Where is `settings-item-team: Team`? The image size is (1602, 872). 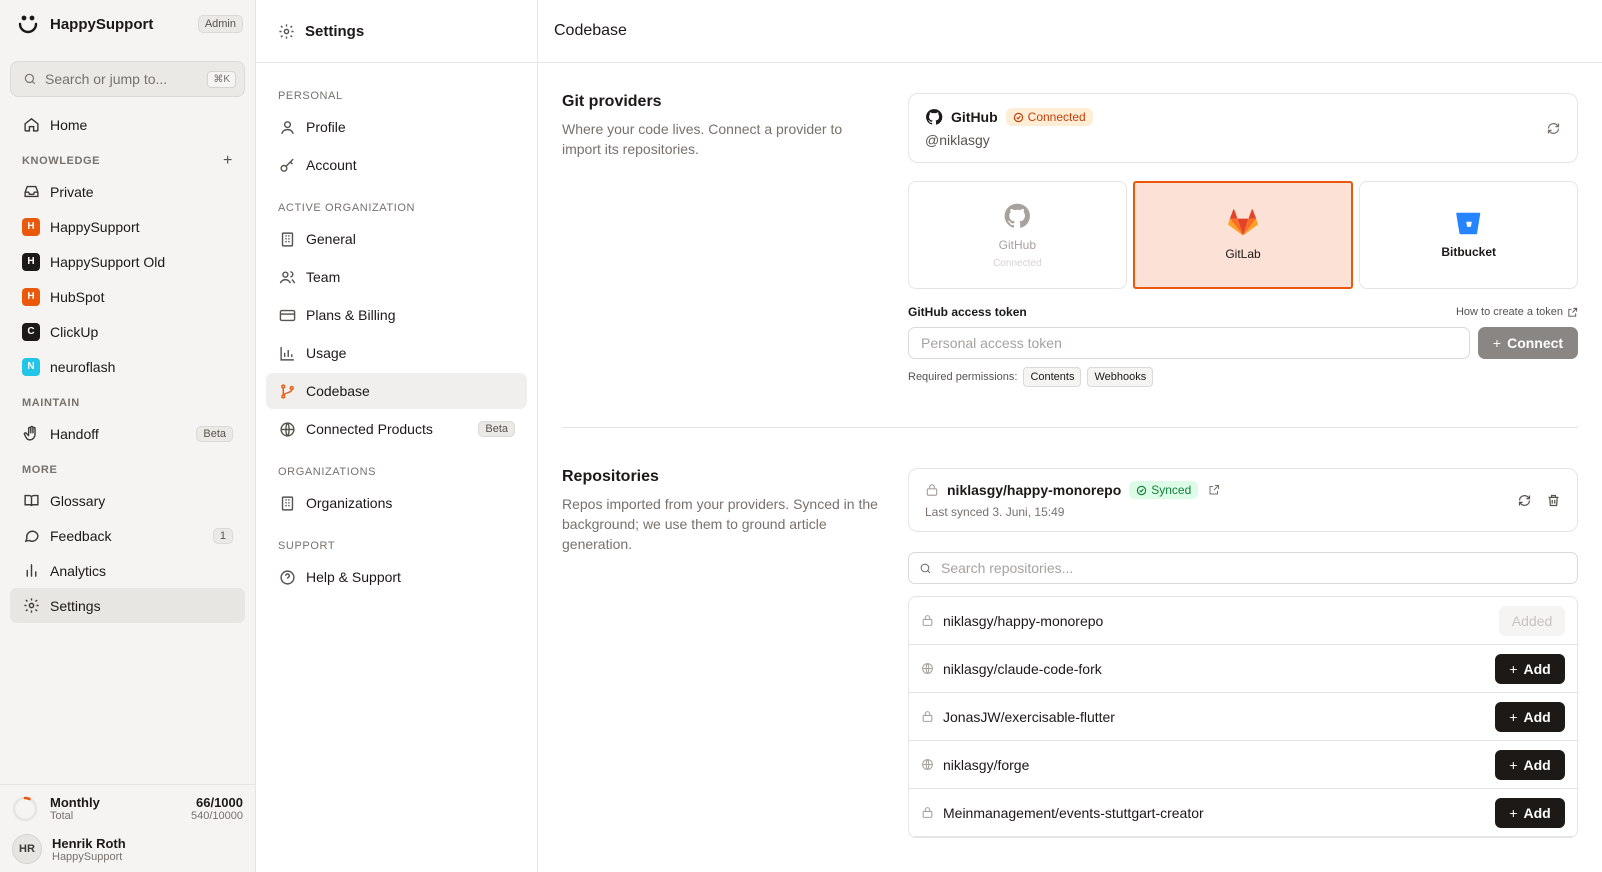
settings-item-team: Team is located at coordinates (396, 277).